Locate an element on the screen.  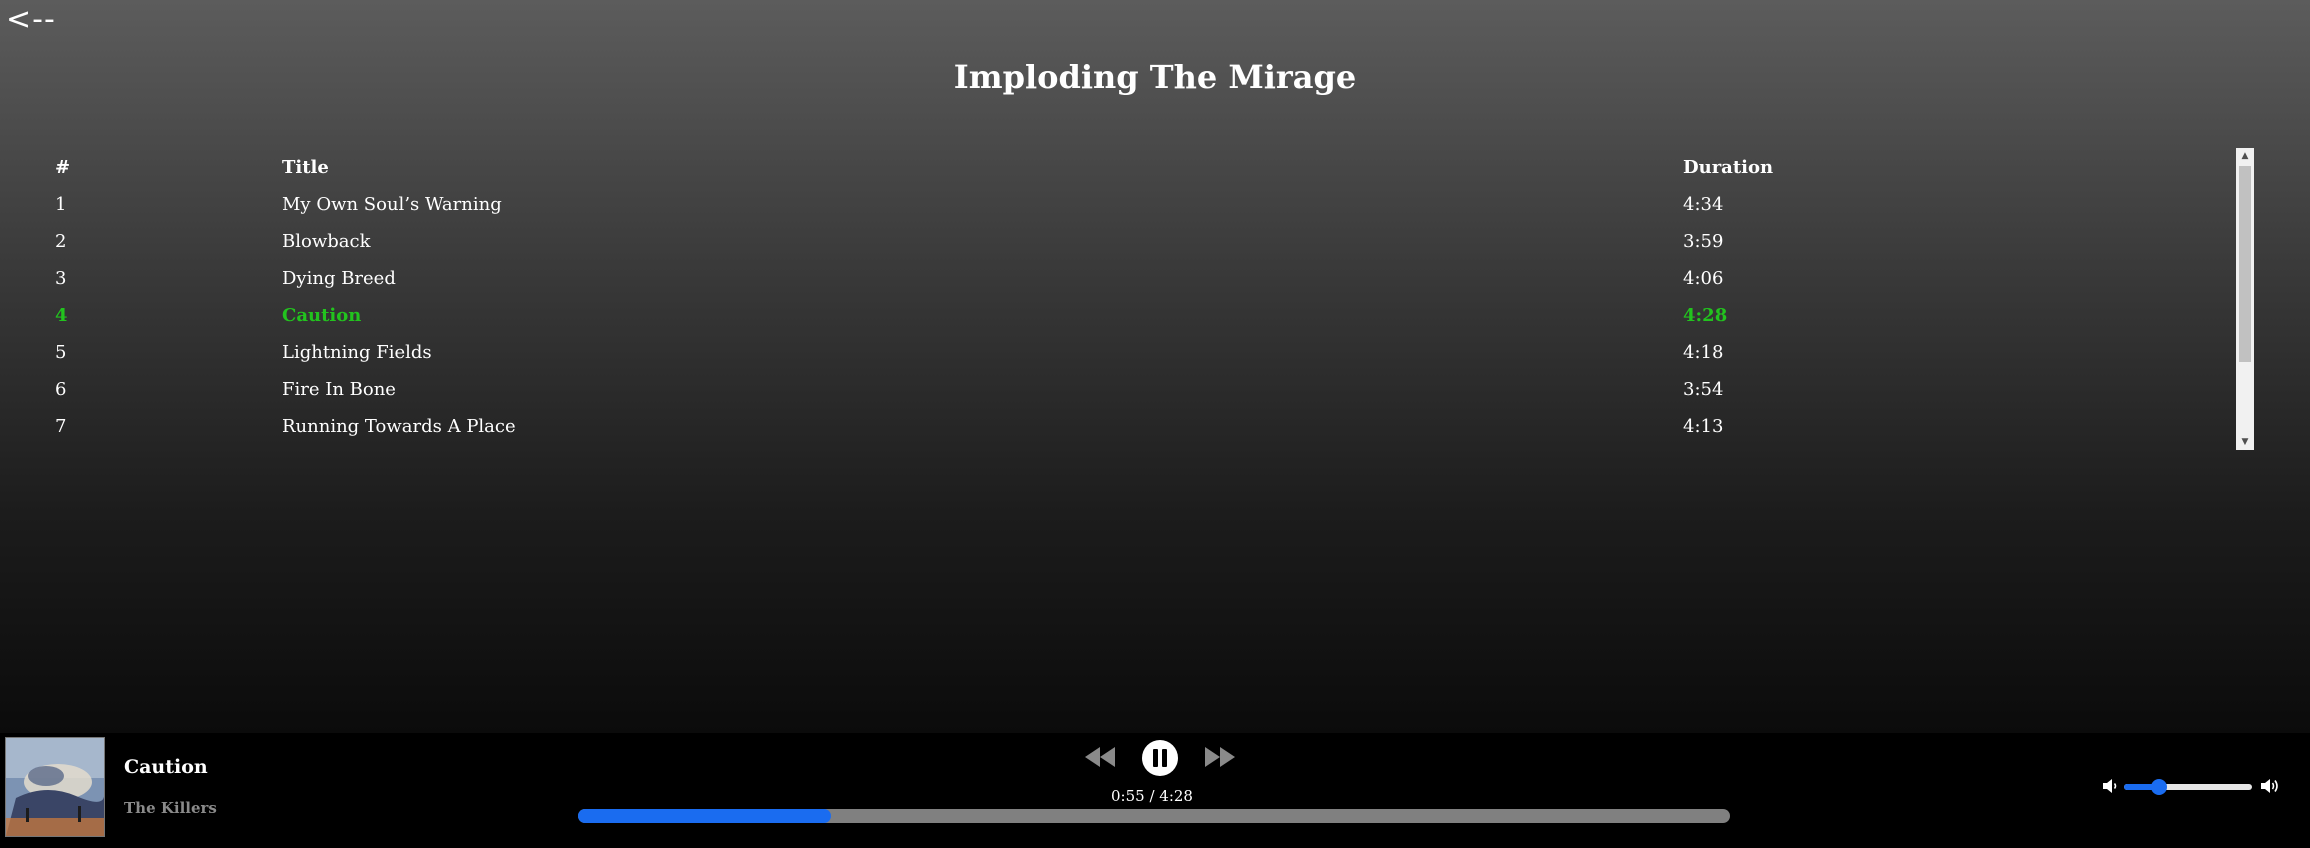
rewind-icon is located at coordinates (1100, 759).